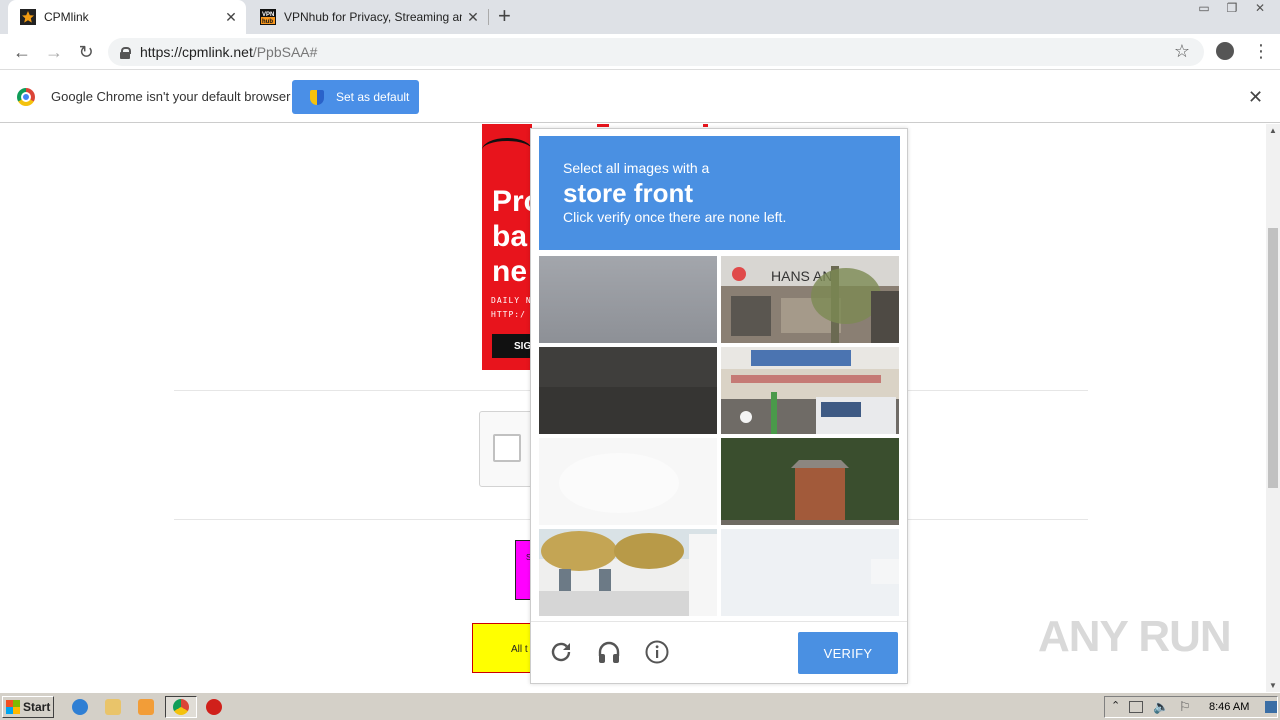 This screenshot has width=1280, height=720. Describe the element at coordinates (1204, 9) in the screenshot. I see `minimize-icon: ▭` at that location.